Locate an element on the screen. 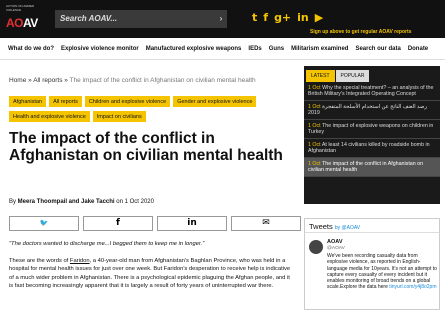 The width and height of the screenshot is (445, 310). latest-tabs: LATEST POPULAR is located at coordinates (372, 74).